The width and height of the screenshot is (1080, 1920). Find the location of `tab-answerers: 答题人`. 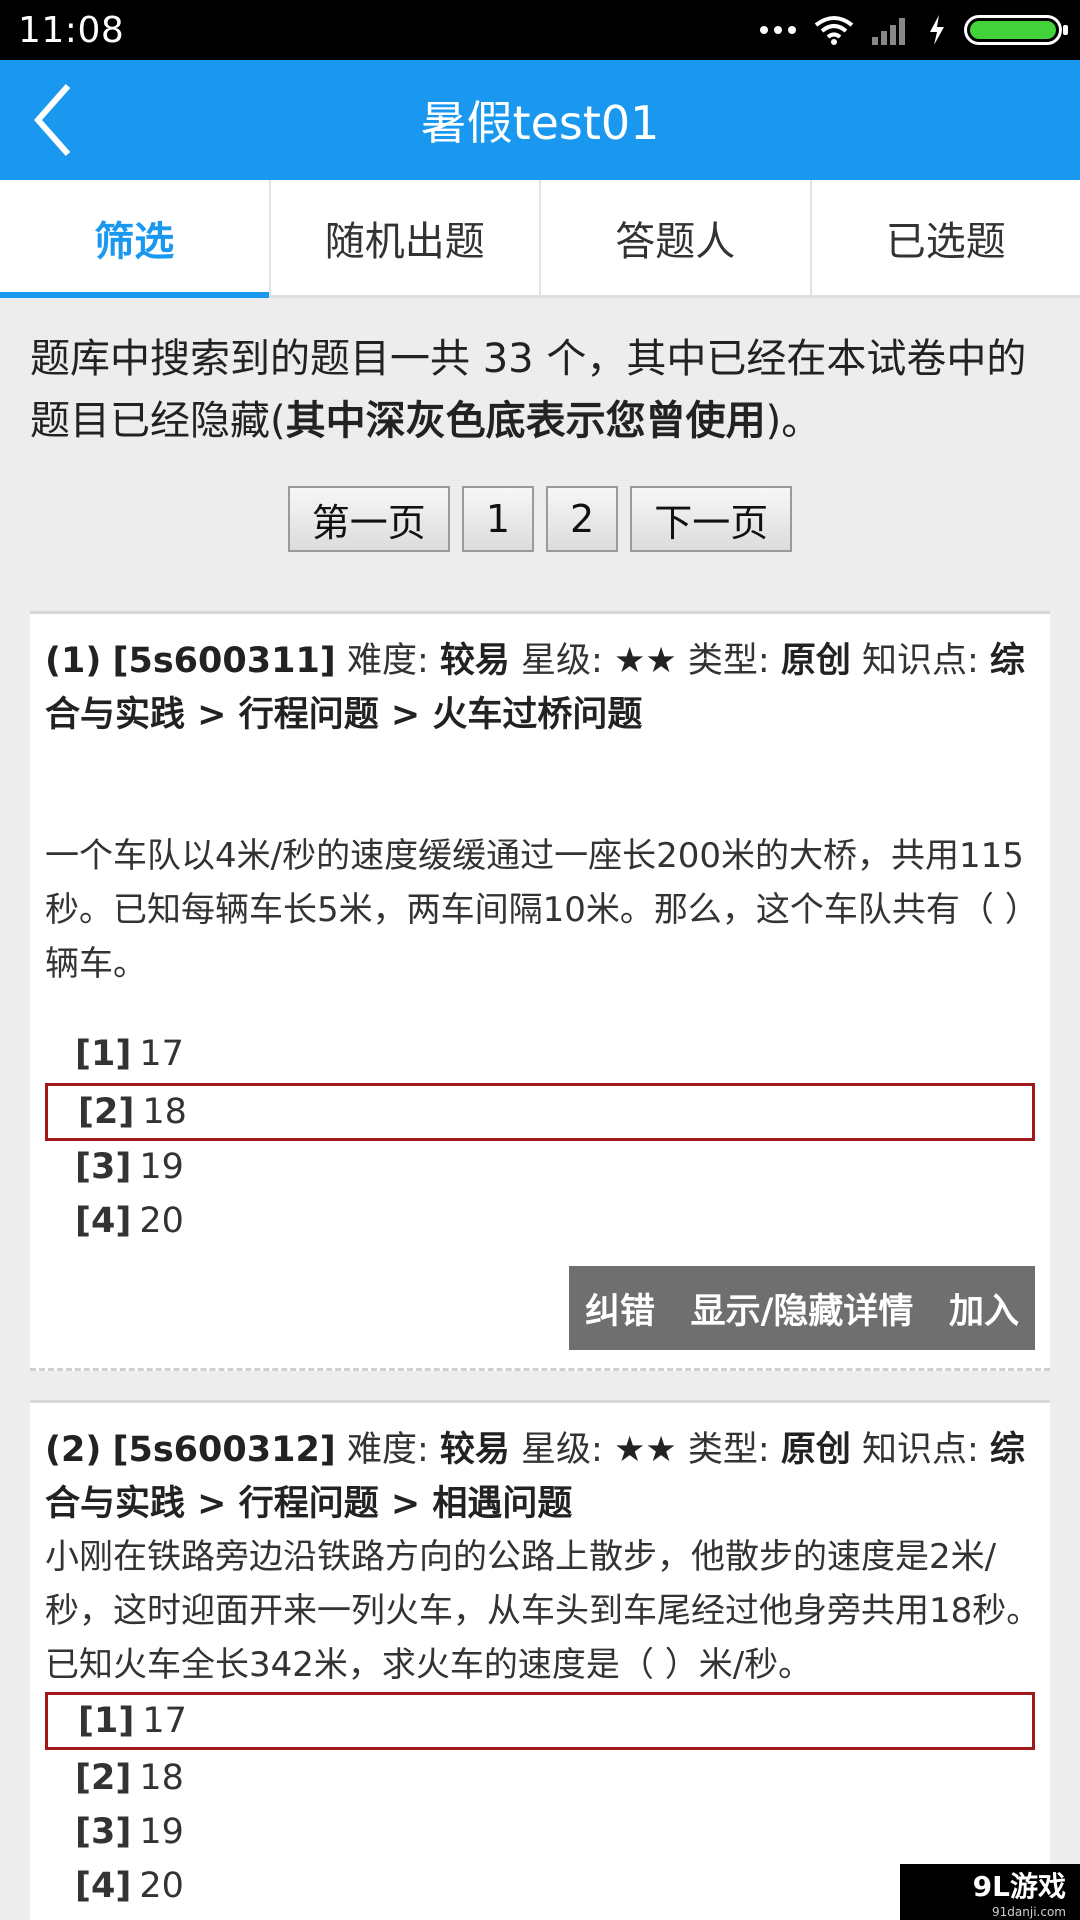

tab-answerers: 答题人 is located at coordinates (676, 237).